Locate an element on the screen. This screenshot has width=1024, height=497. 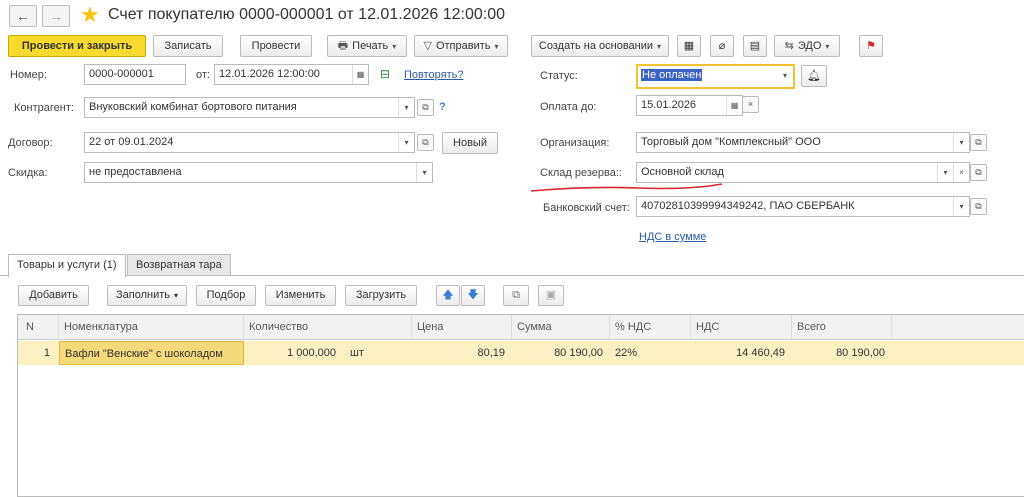
edo-button: ⇆ ЭДО ▾ is located at coordinates (807, 46).